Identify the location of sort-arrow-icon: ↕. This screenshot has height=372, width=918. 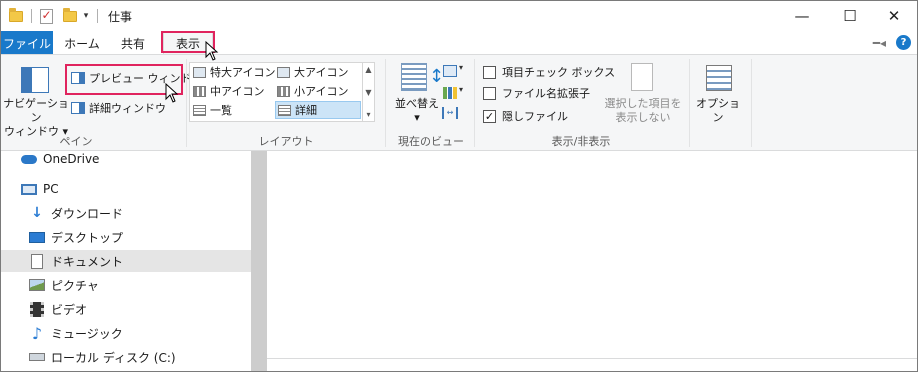
(437, 76).